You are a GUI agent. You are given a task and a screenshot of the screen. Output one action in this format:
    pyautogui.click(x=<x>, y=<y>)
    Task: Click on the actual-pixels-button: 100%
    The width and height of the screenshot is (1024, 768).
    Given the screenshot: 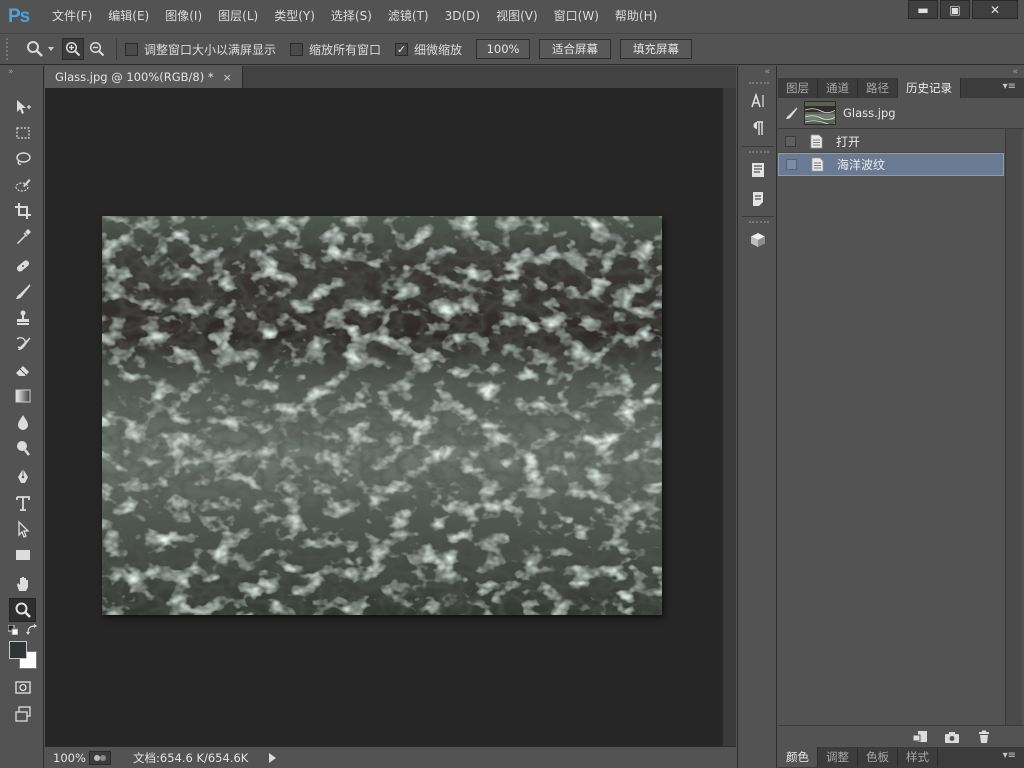 What is the action you would take?
    pyautogui.click(x=503, y=49)
    